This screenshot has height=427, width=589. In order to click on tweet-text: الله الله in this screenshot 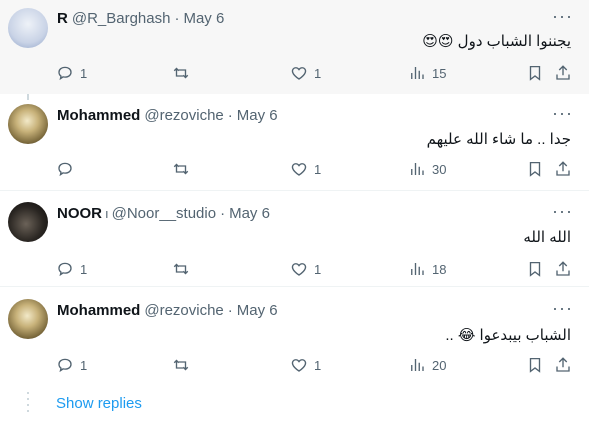, I will do `click(547, 237)`.